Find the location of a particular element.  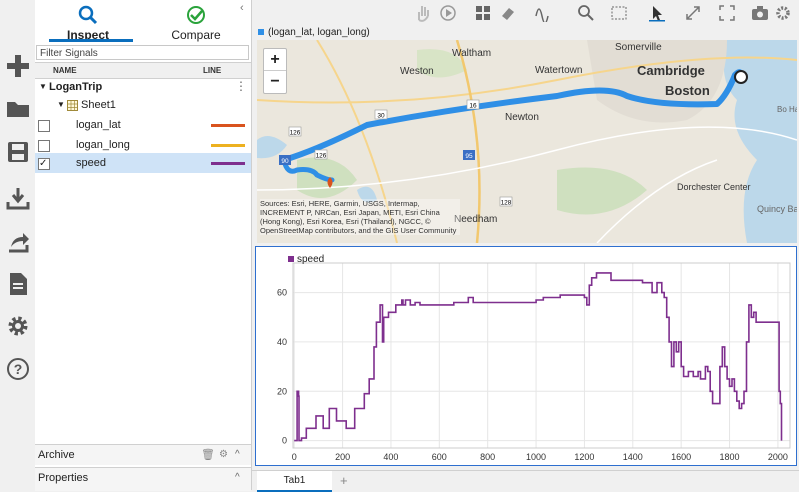

x-tick-label: 400 is located at coordinates (390, 457).